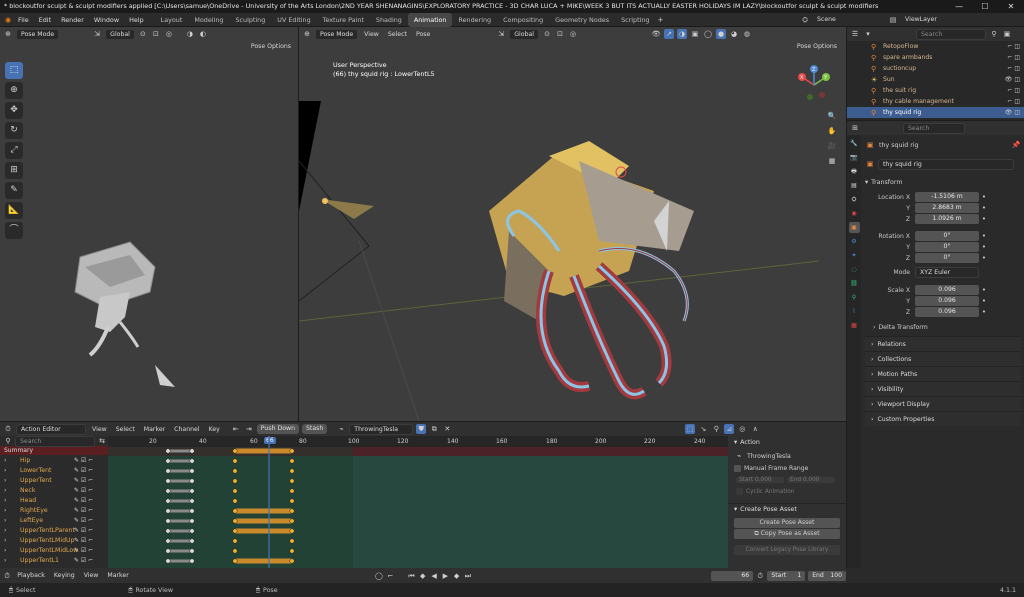 This screenshot has width=1024, height=597. What do you see at coordinates (703, 429) in the screenshot?
I see `filter-visible-icon: ↘` at bounding box center [703, 429].